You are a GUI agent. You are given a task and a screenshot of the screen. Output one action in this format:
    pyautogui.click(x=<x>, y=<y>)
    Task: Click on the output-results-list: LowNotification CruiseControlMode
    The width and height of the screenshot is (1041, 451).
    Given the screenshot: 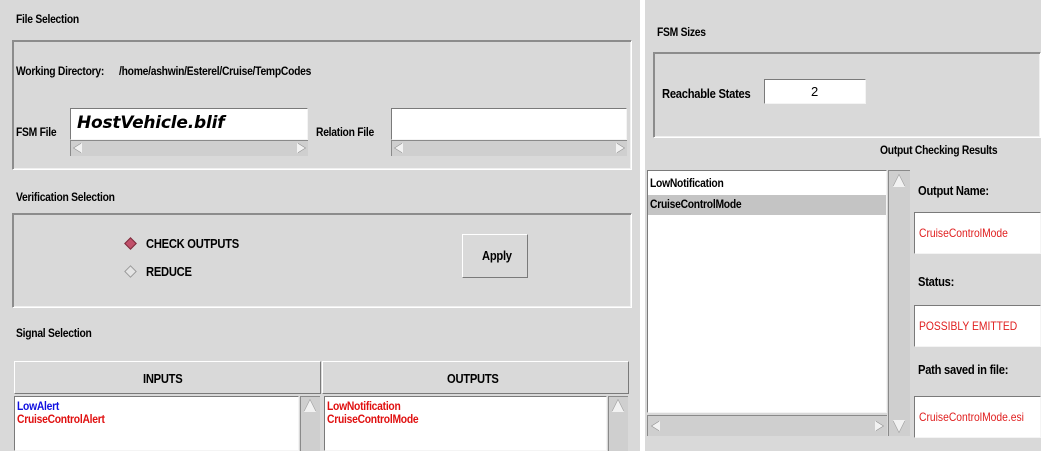 What is the action you would take?
    pyautogui.click(x=767, y=291)
    